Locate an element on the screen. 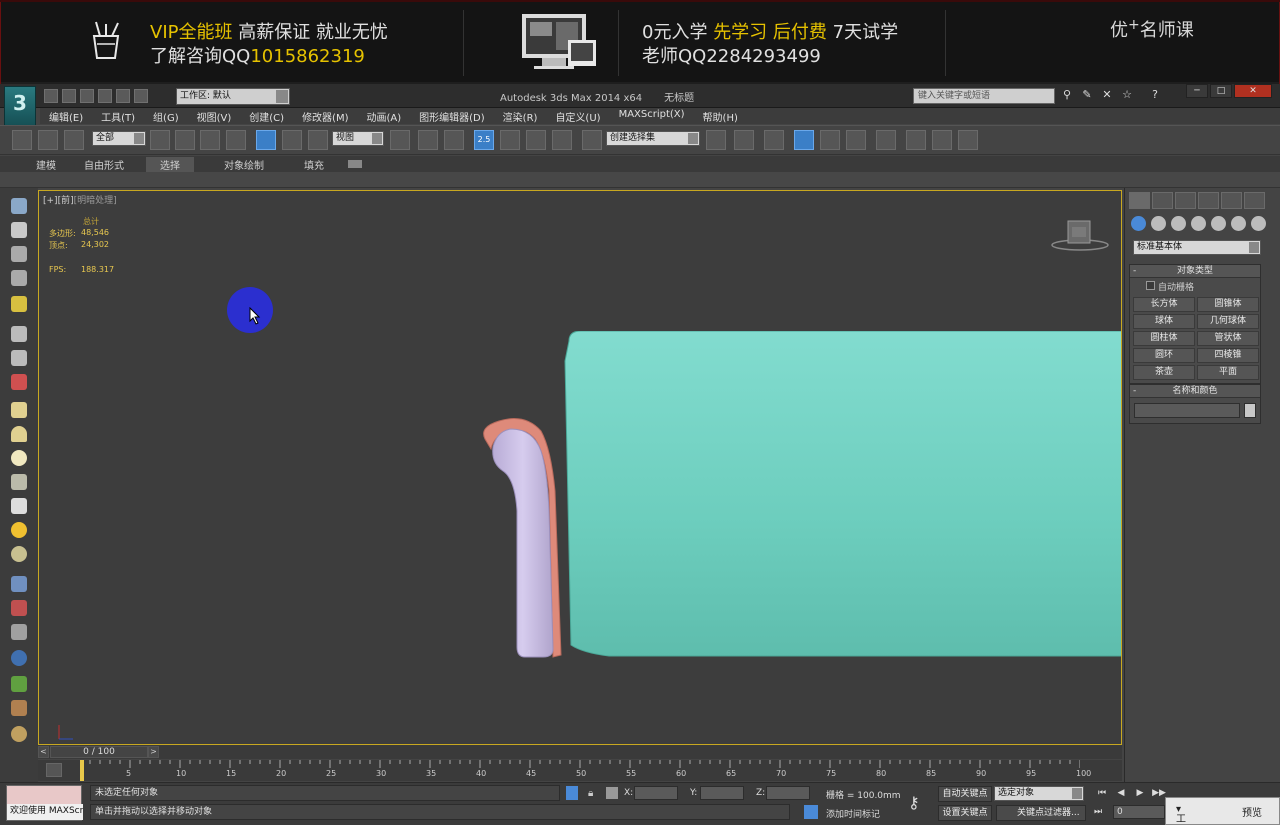 The width and height of the screenshot is (1280, 825). teapot-button: 茶壶 is located at coordinates (1164, 372).